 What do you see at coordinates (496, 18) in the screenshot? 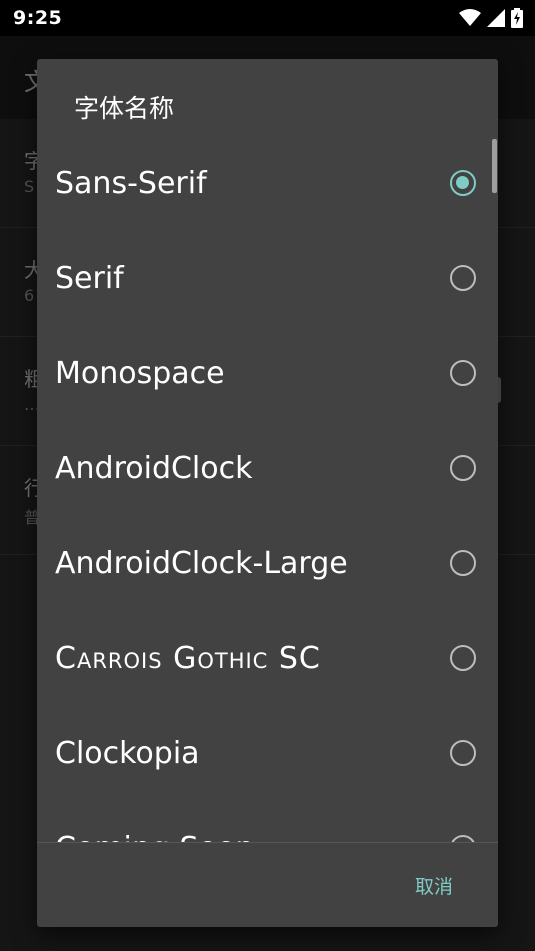
I see `cellular-signal-icon` at bounding box center [496, 18].